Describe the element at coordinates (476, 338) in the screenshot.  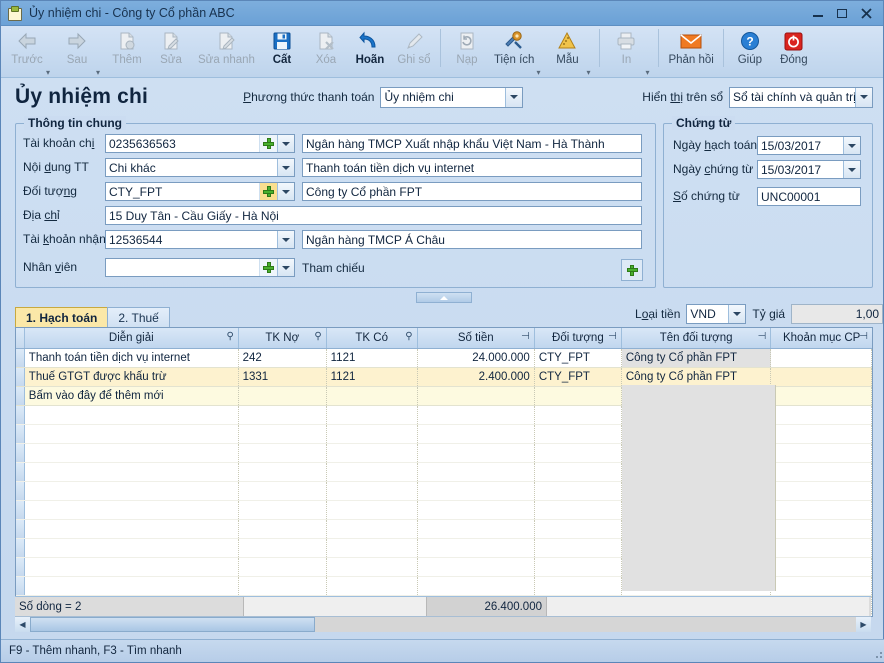
I see `column-header-so-tien: Số tiền ⊣` at that location.